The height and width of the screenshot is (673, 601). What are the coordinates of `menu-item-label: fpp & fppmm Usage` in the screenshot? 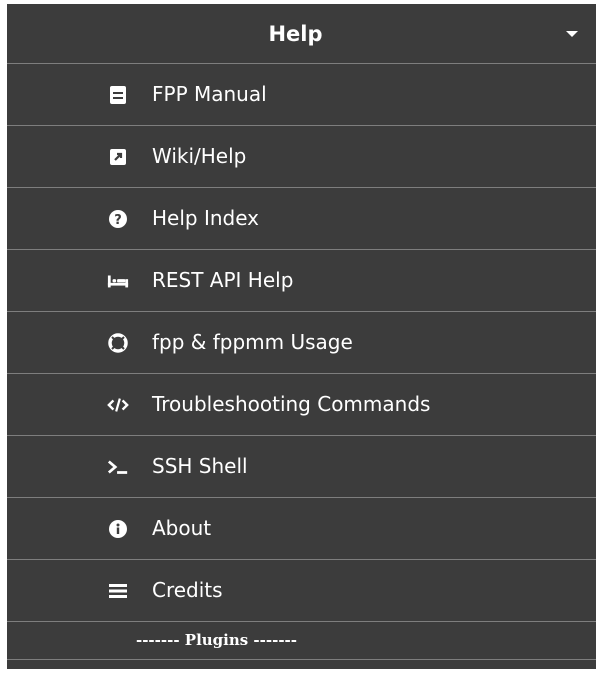 It's located at (252, 342).